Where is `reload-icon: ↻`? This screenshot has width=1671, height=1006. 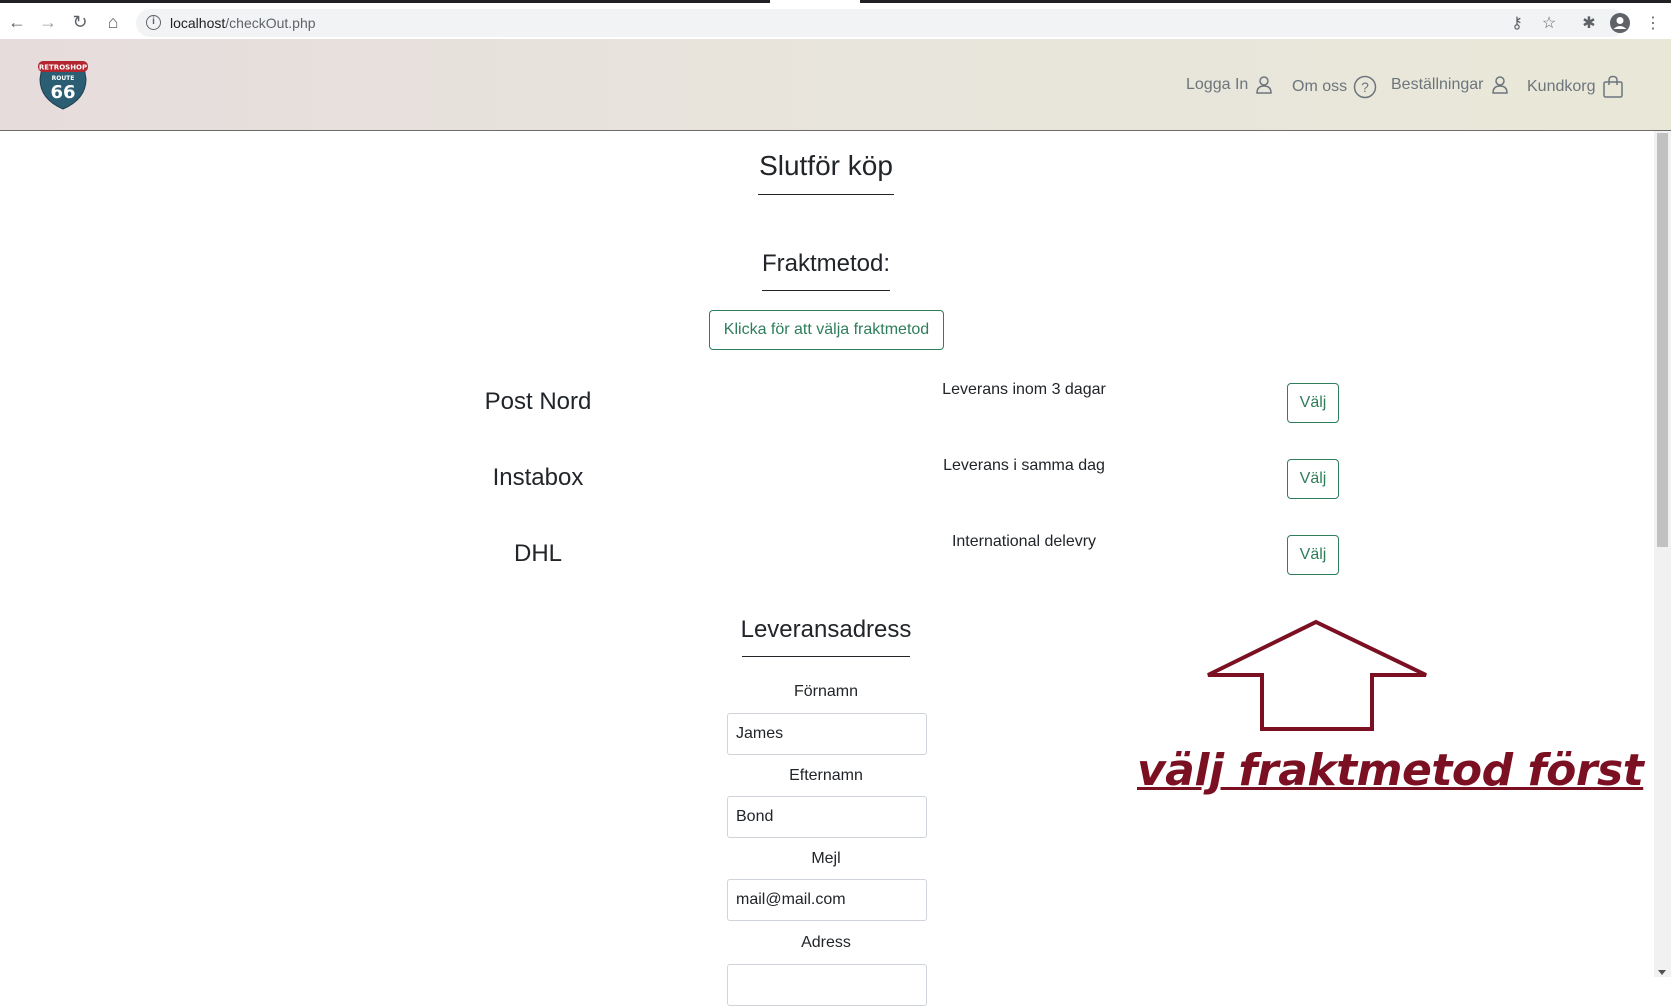 reload-icon: ↻ is located at coordinates (80, 22).